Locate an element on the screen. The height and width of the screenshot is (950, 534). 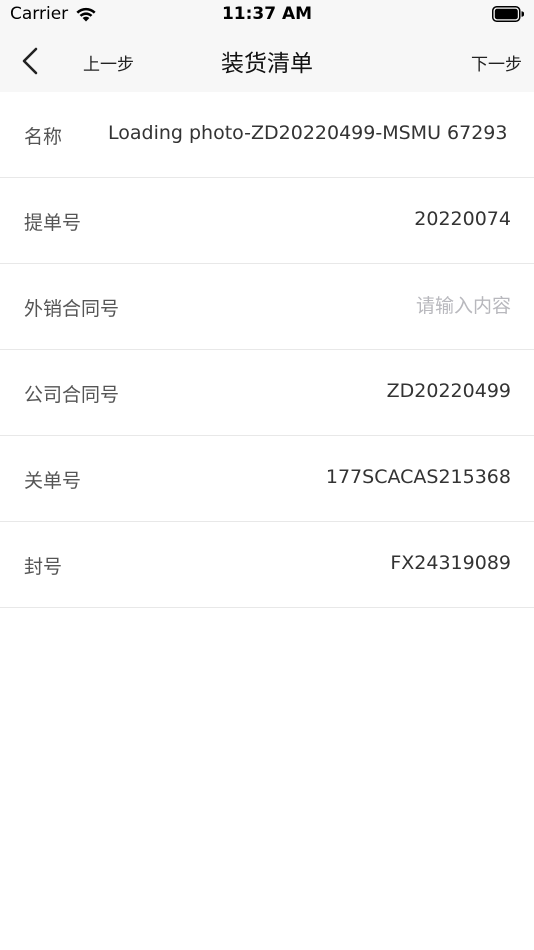
customs-declaration-label: 关单号 is located at coordinates (53, 481).